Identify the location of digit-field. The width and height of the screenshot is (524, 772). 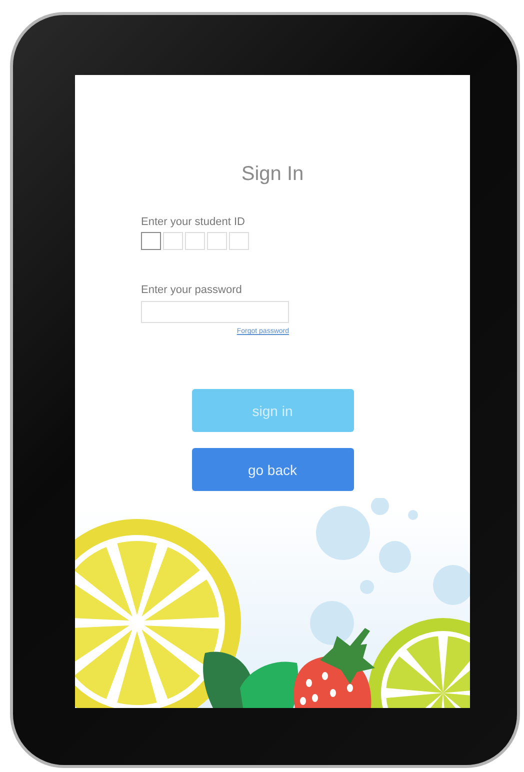
(151, 241).